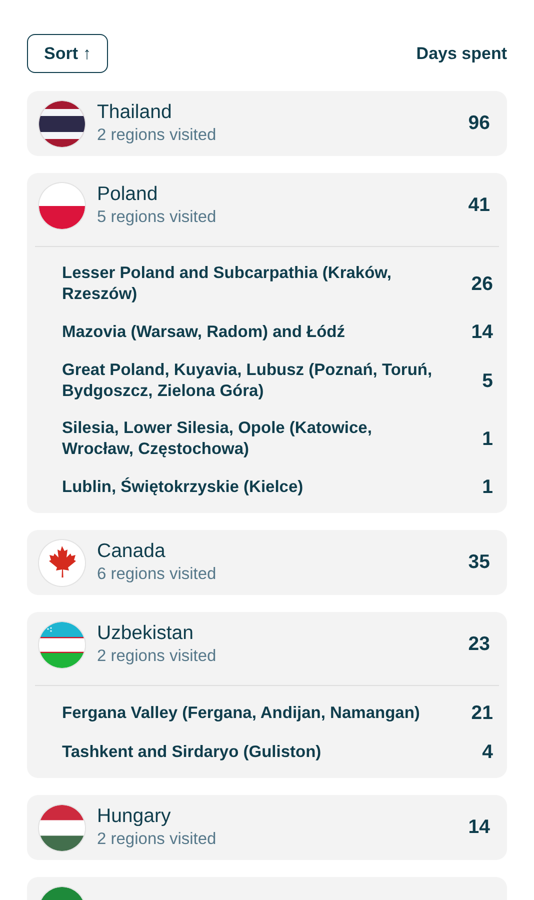 This screenshot has height=900, width=534. Describe the element at coordinates (128, 194) in the screenshot. I see `country-name: Poland` at that location.